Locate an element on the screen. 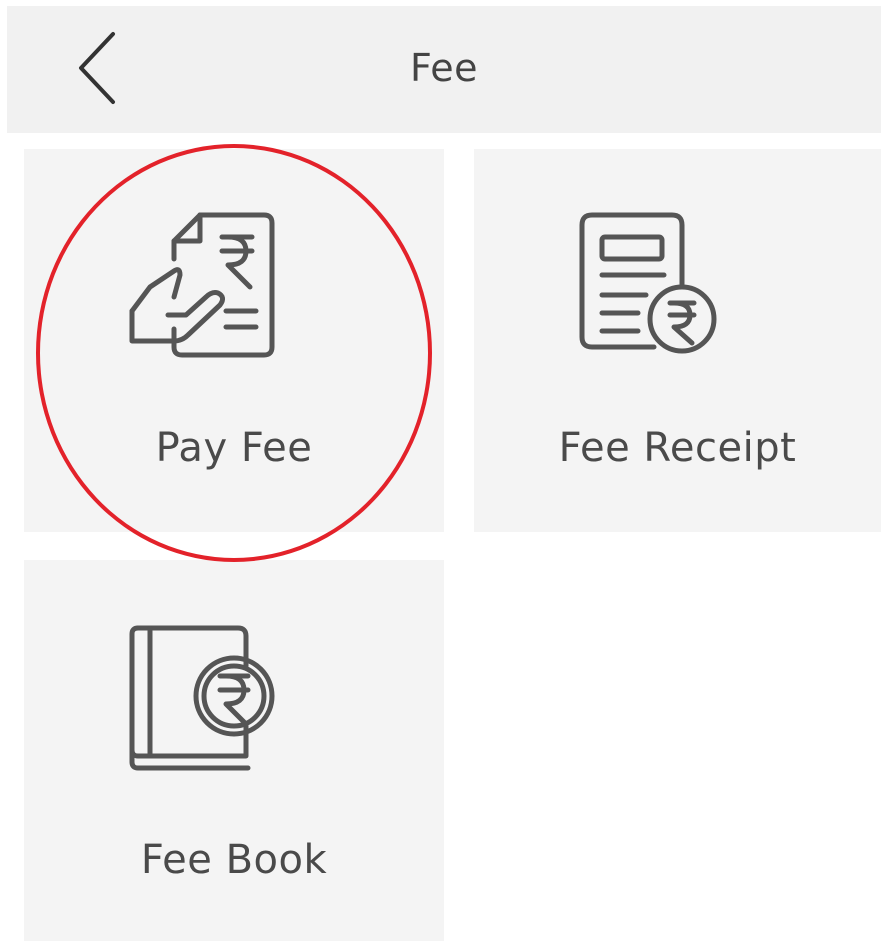 The width and height of the screenshot is (881, 941). fee-receipt-label: Fee Receipt is located at coordinates (677, 448).